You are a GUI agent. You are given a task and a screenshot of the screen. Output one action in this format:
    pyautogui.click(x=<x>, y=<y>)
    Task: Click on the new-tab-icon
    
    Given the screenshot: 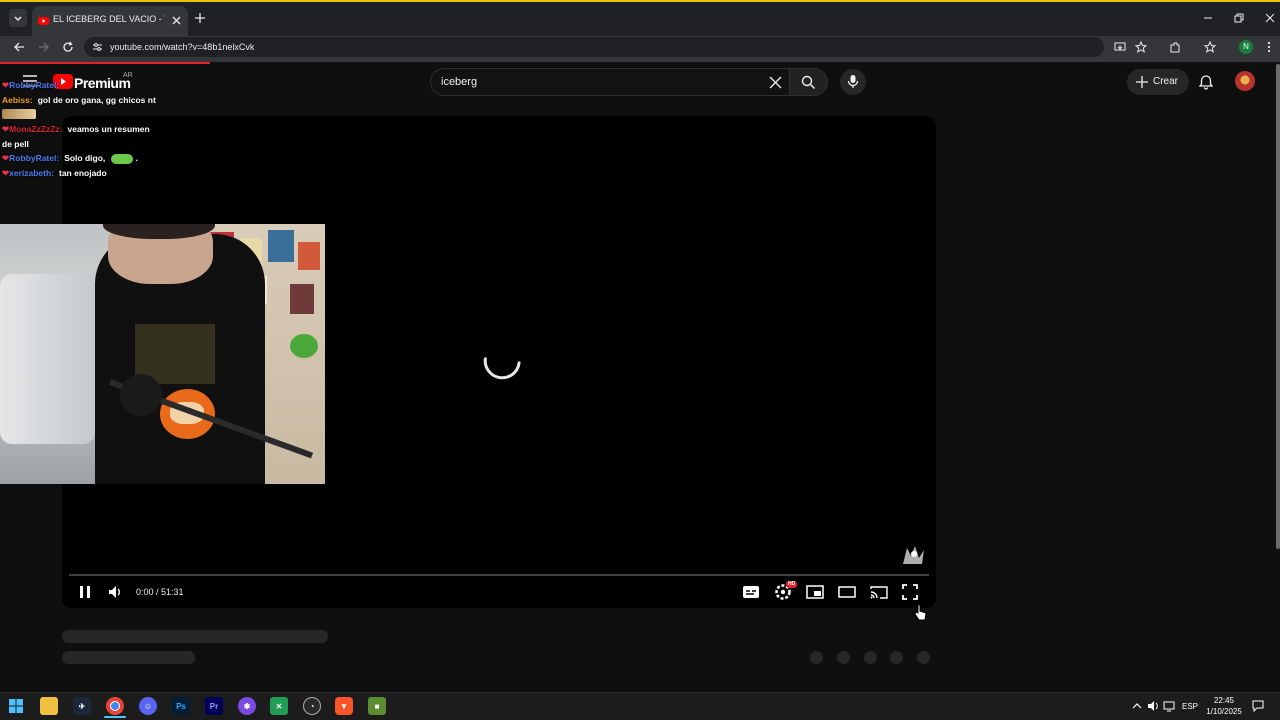 What is the action you would take?
    pyautogui.click(x=200, y=18)
    